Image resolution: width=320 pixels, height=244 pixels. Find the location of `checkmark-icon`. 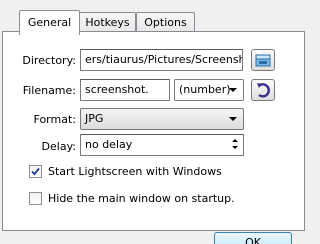

checkmark-icon is located at coordinates (35, 171).